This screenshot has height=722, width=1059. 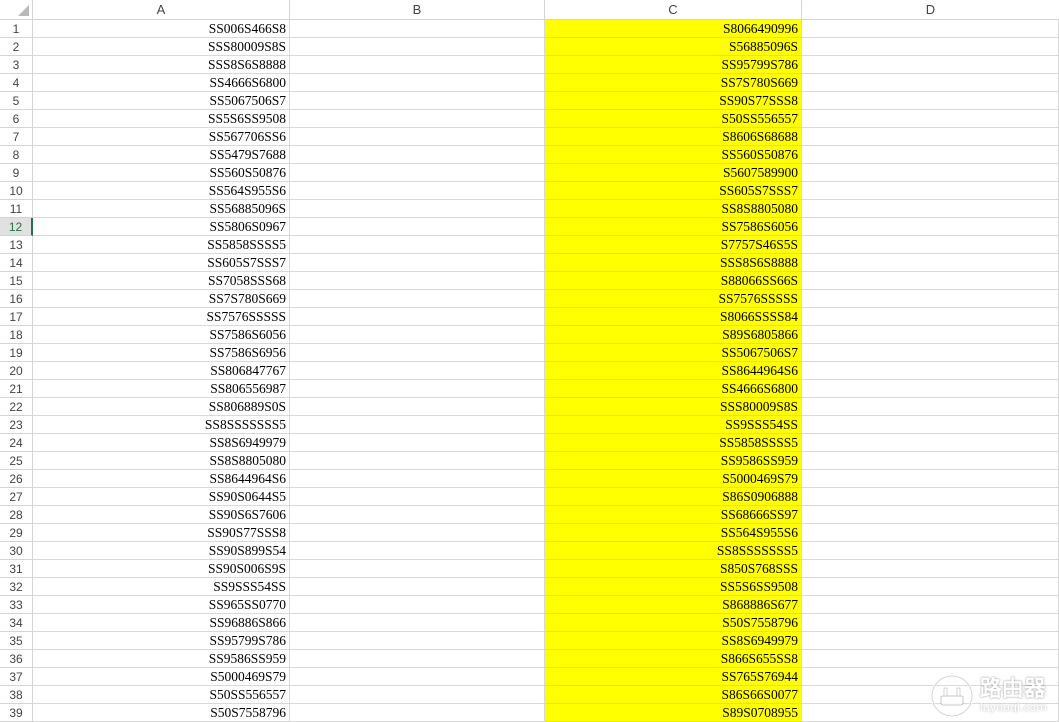 What do you see at coordinates (16, 10) in the screenshot?
I see `select-all-corner` at bounding box center [16, 10].